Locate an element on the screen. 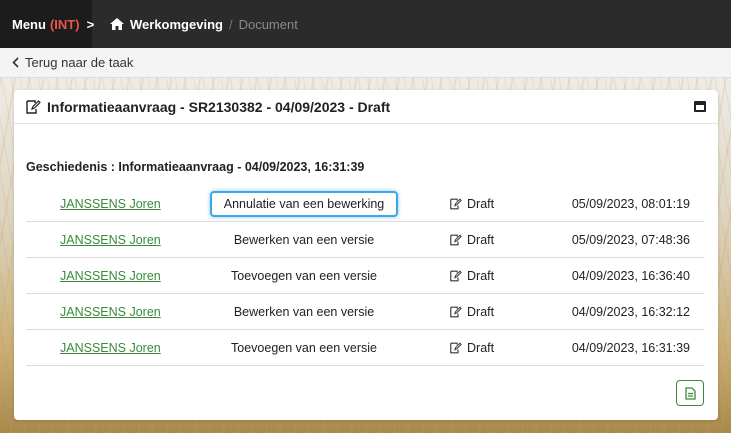 Image resolution: width=731 pixels, height=433 pixels. date-cell: 04/09/2023, 16:36:40 is located at coordinates (630, 275).